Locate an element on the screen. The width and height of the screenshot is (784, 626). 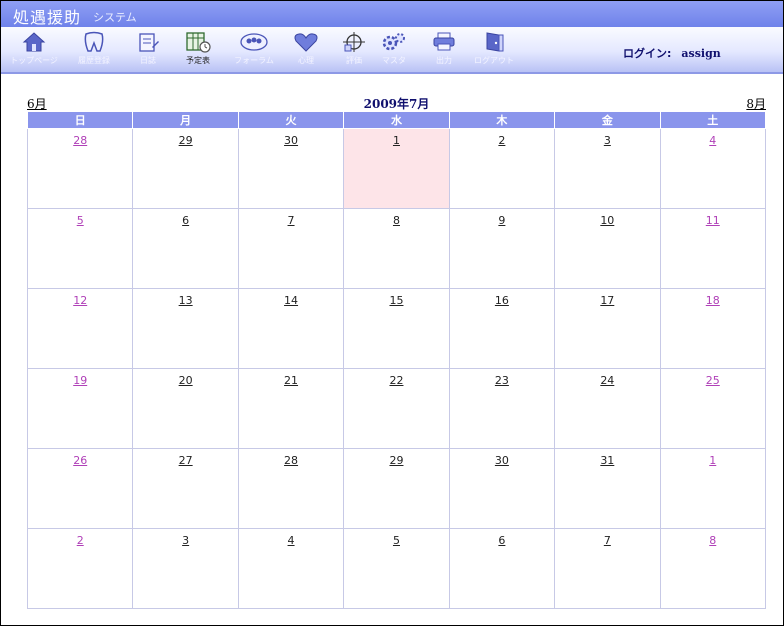
day-link: 26 is located at coordinates (80, 460).